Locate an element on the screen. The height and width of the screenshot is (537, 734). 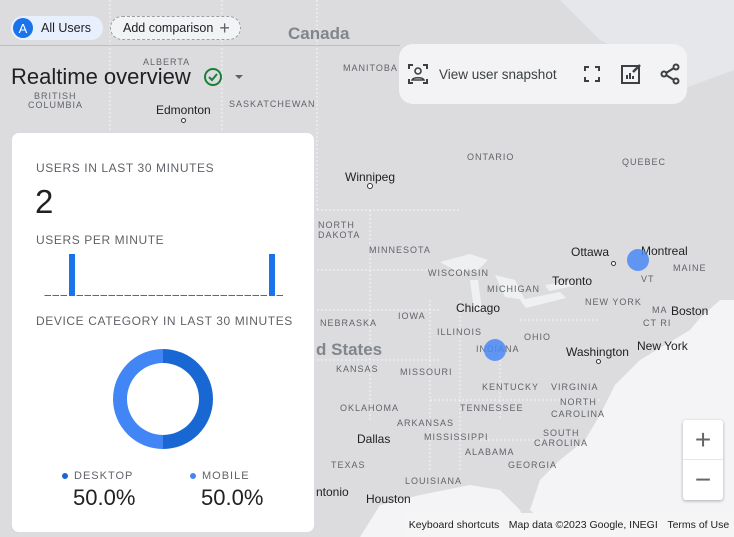
users-per-minute-chart is located at coordinates (163, 275).